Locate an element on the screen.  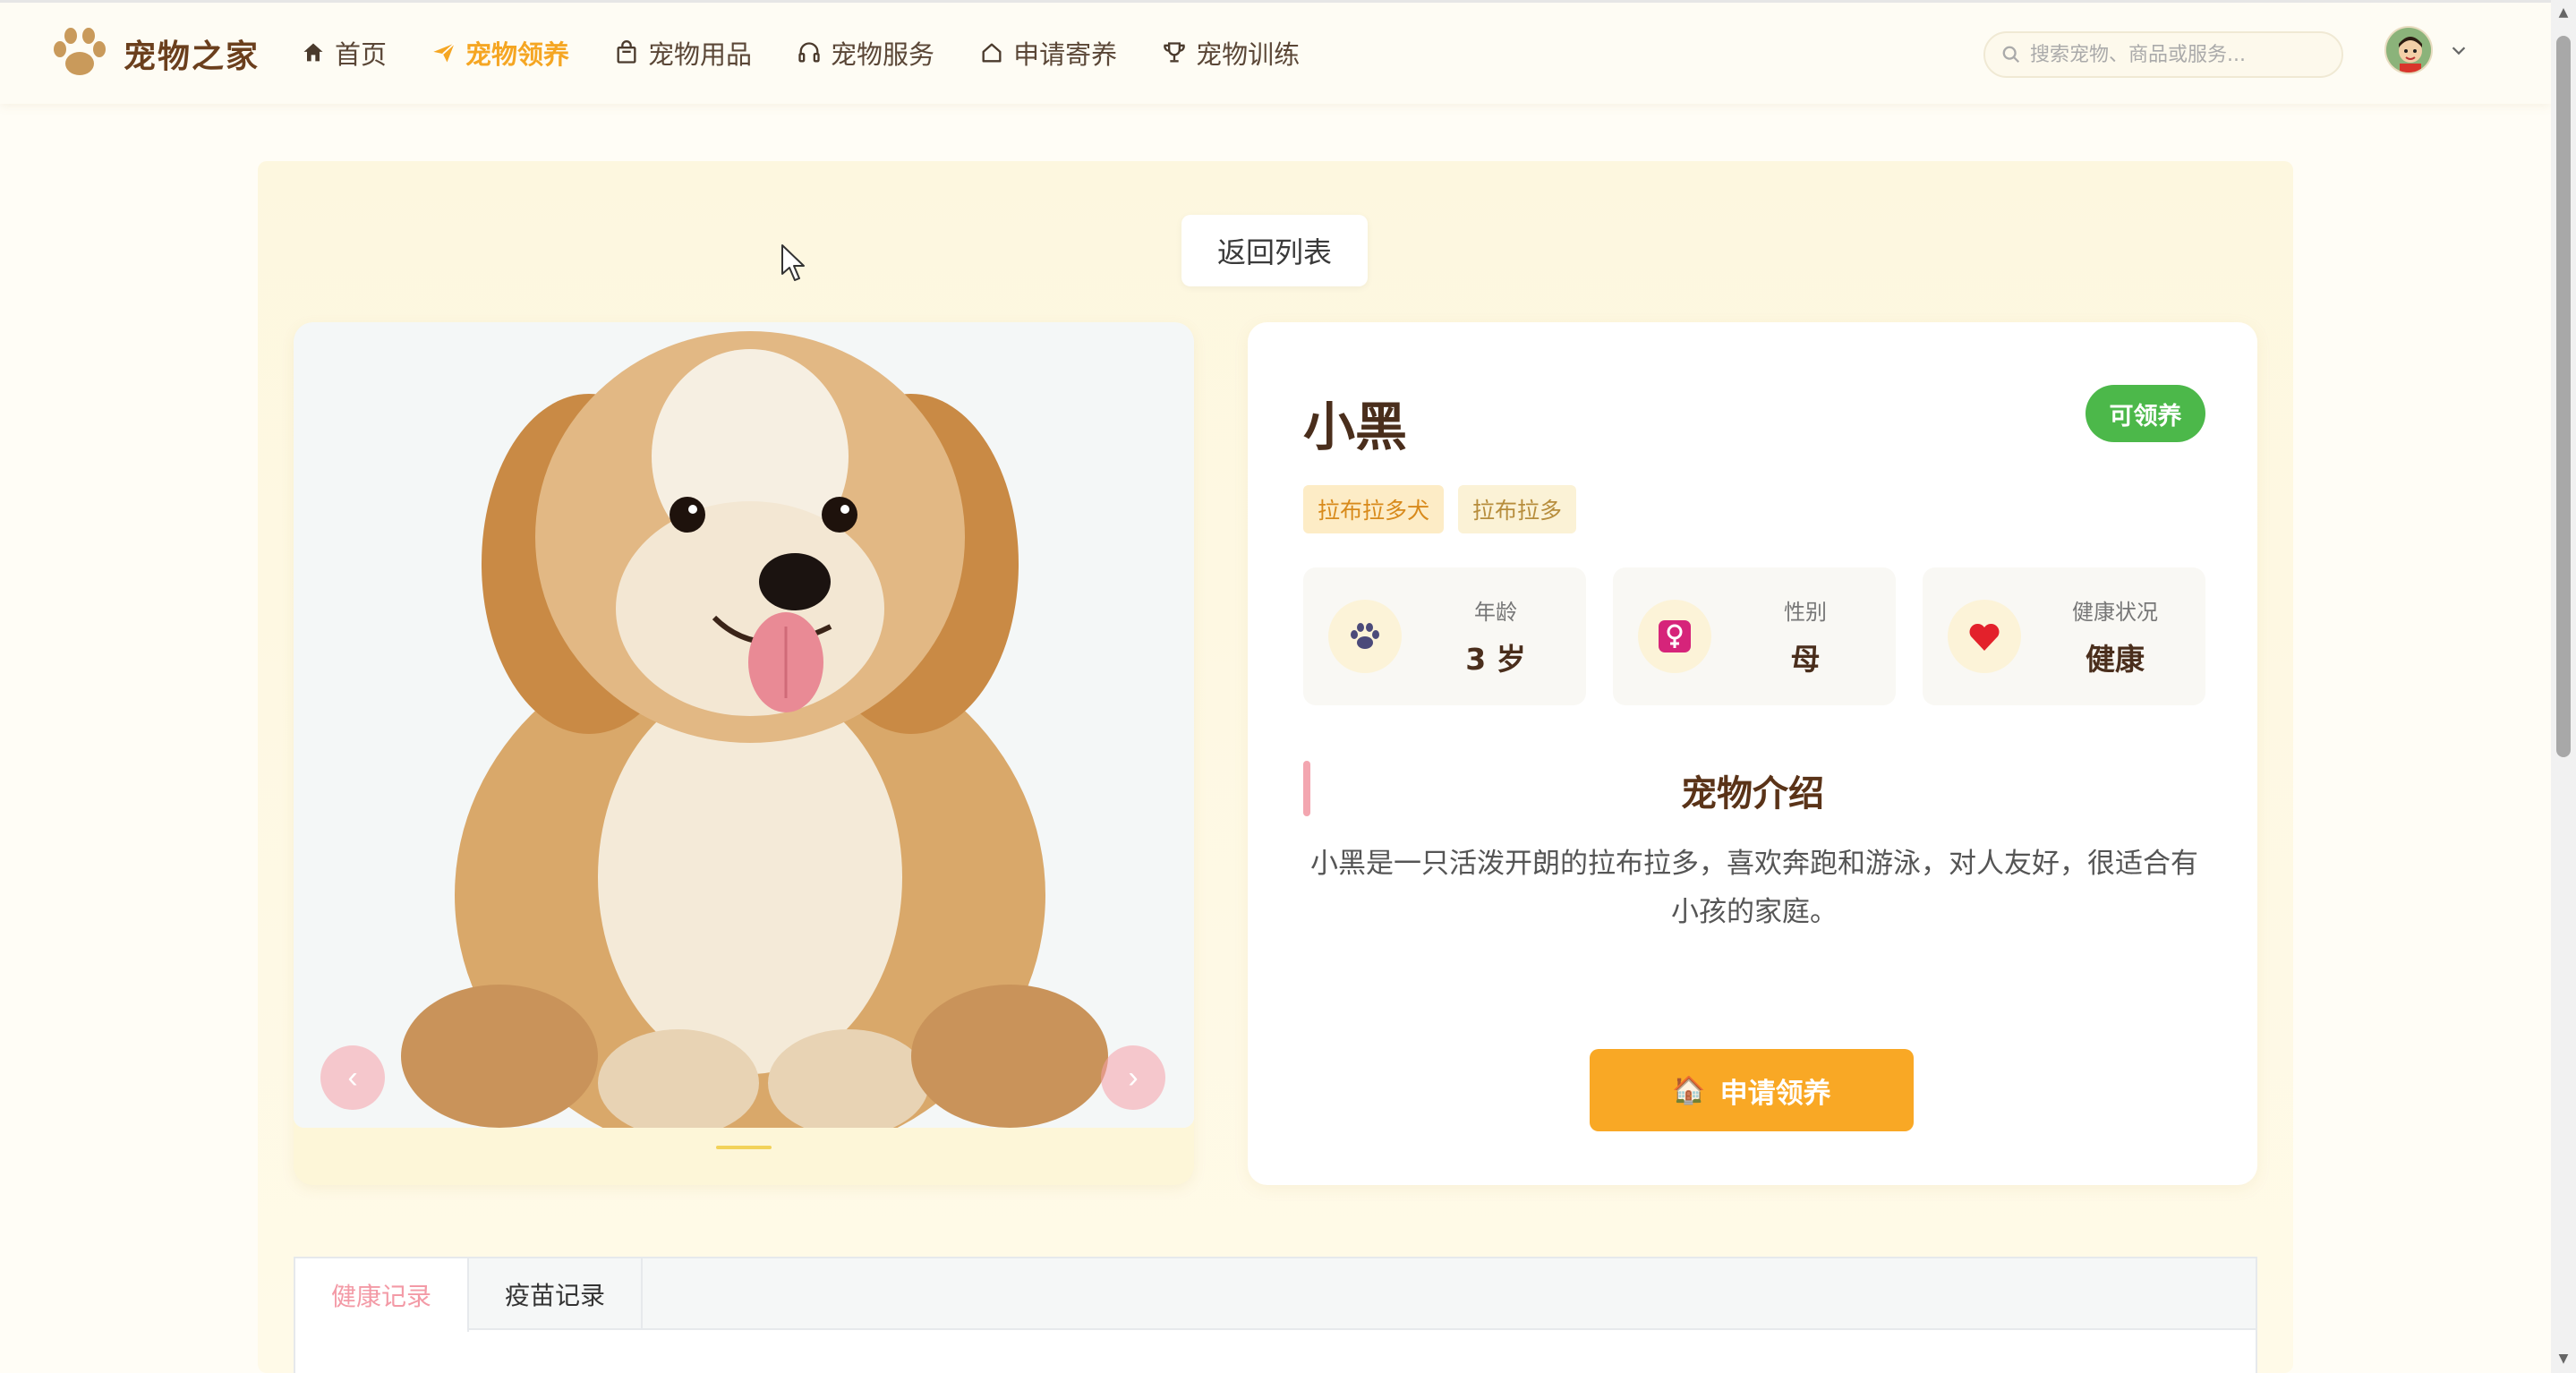
search-input is located at coordinates (2173, 54).